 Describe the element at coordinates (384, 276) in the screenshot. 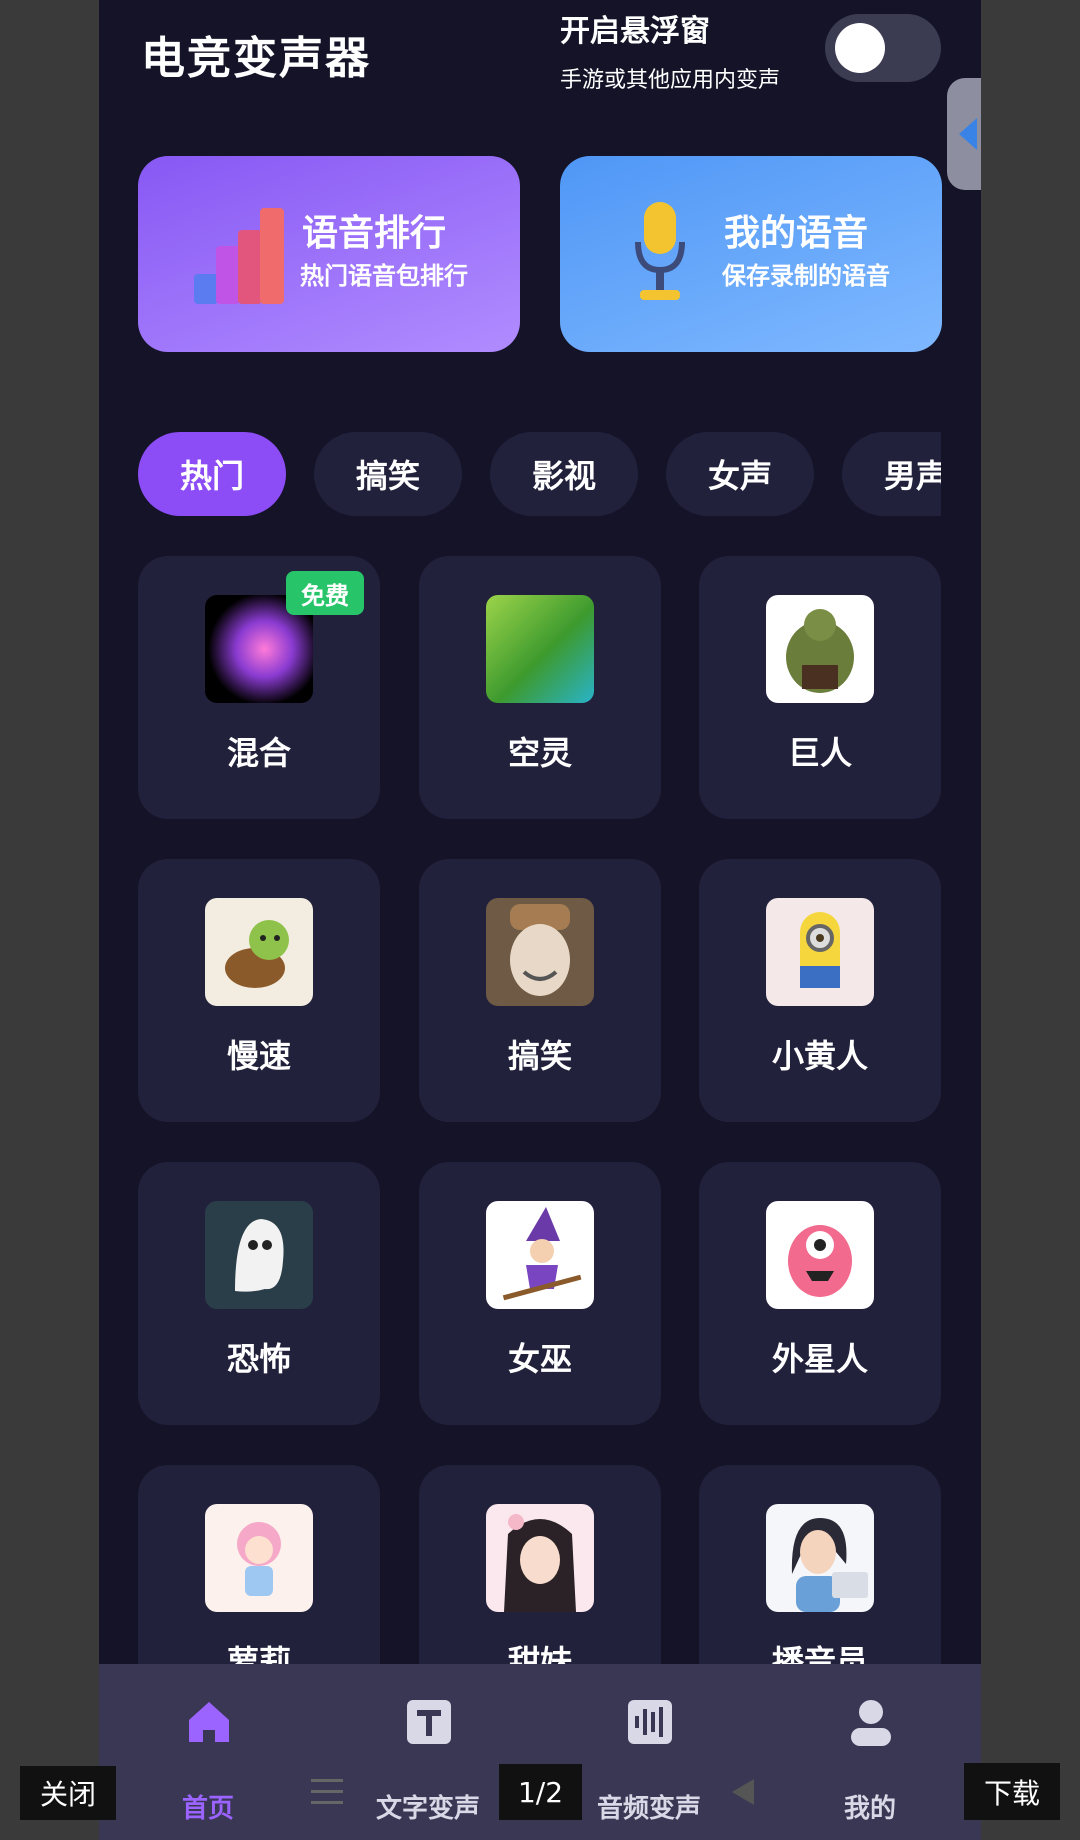

I see `card-subtitle: 热门语音包排行` at that location.